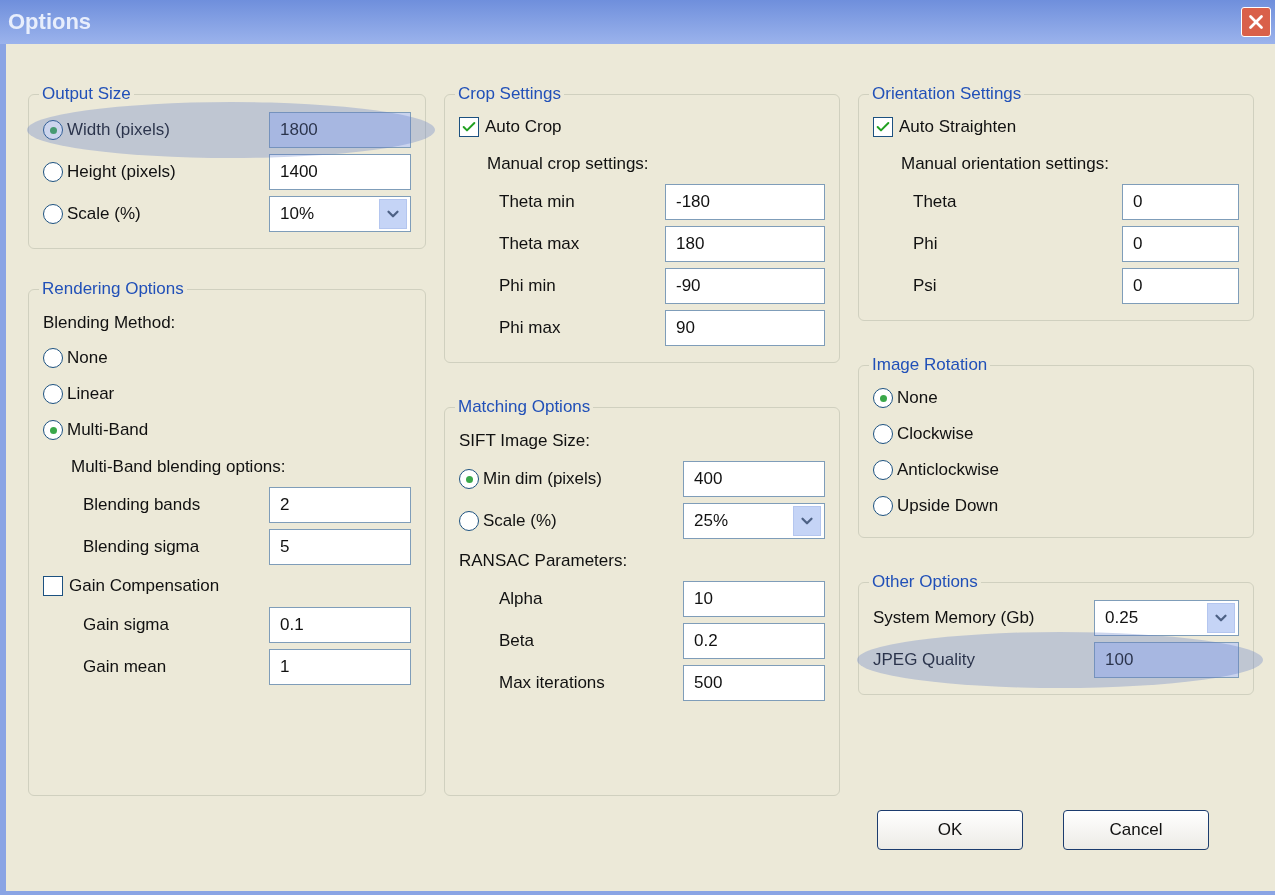  What do you see at coordinates (340, 172) in the screenshot?
I see `input-field: 1400` at bounding box center [340, 172].